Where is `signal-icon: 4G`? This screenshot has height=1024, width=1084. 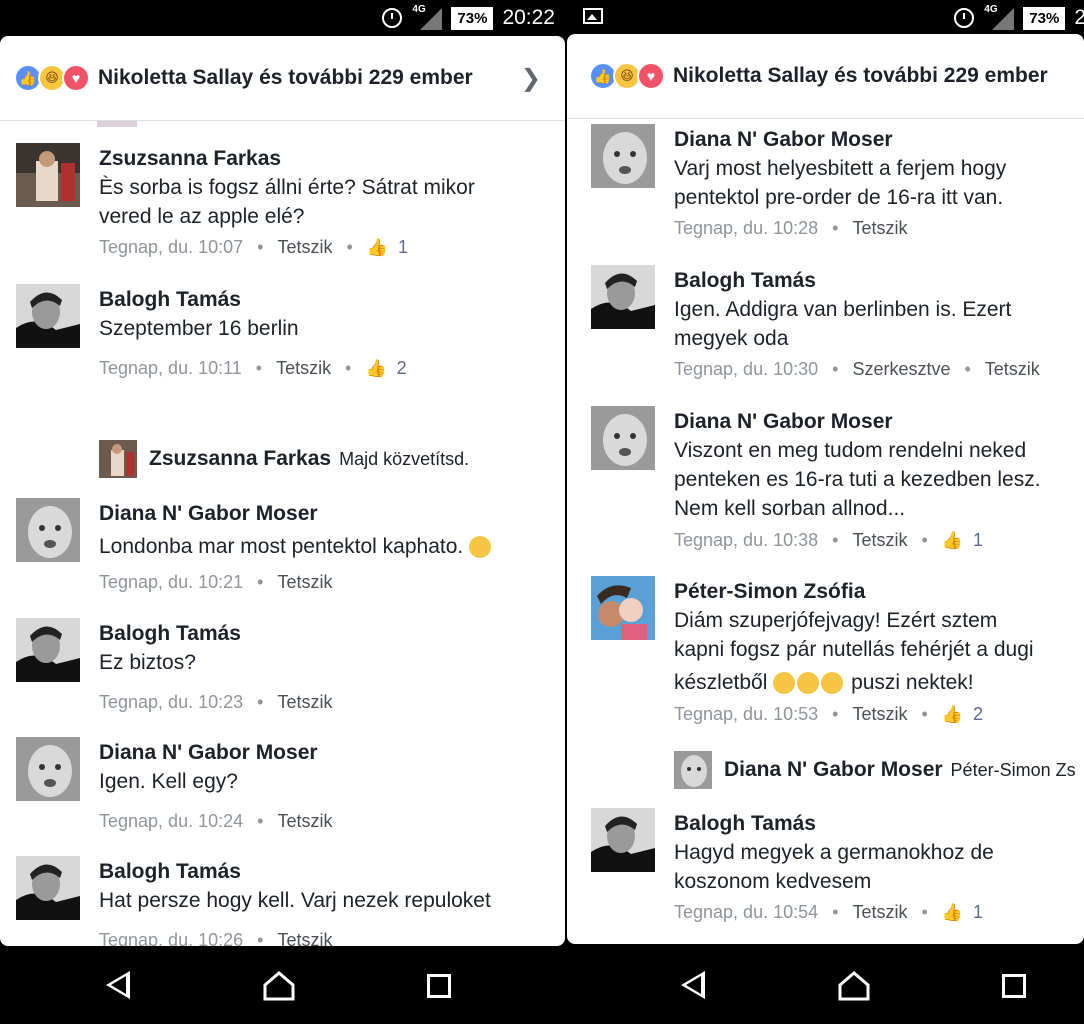 signal-icon: 4G is located at coordinates (427, 17).